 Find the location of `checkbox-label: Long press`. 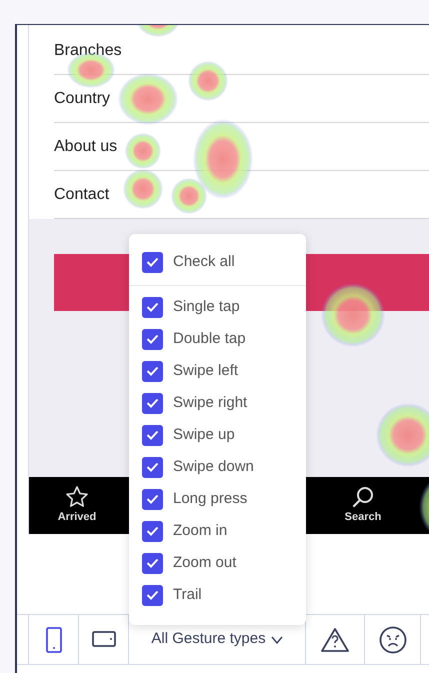

checkbox-label: Long press is located at coordinates (210, 499).